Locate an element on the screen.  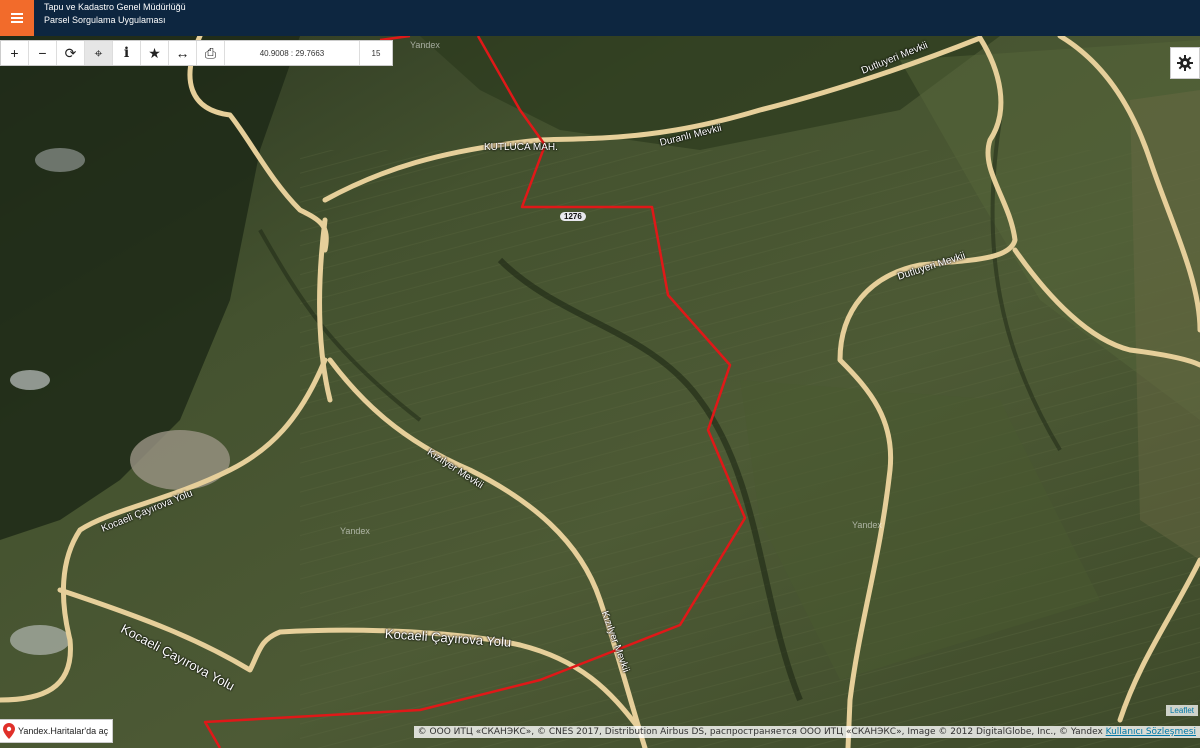
refresh-button: ⟳ is located at coordinates (71, 53).